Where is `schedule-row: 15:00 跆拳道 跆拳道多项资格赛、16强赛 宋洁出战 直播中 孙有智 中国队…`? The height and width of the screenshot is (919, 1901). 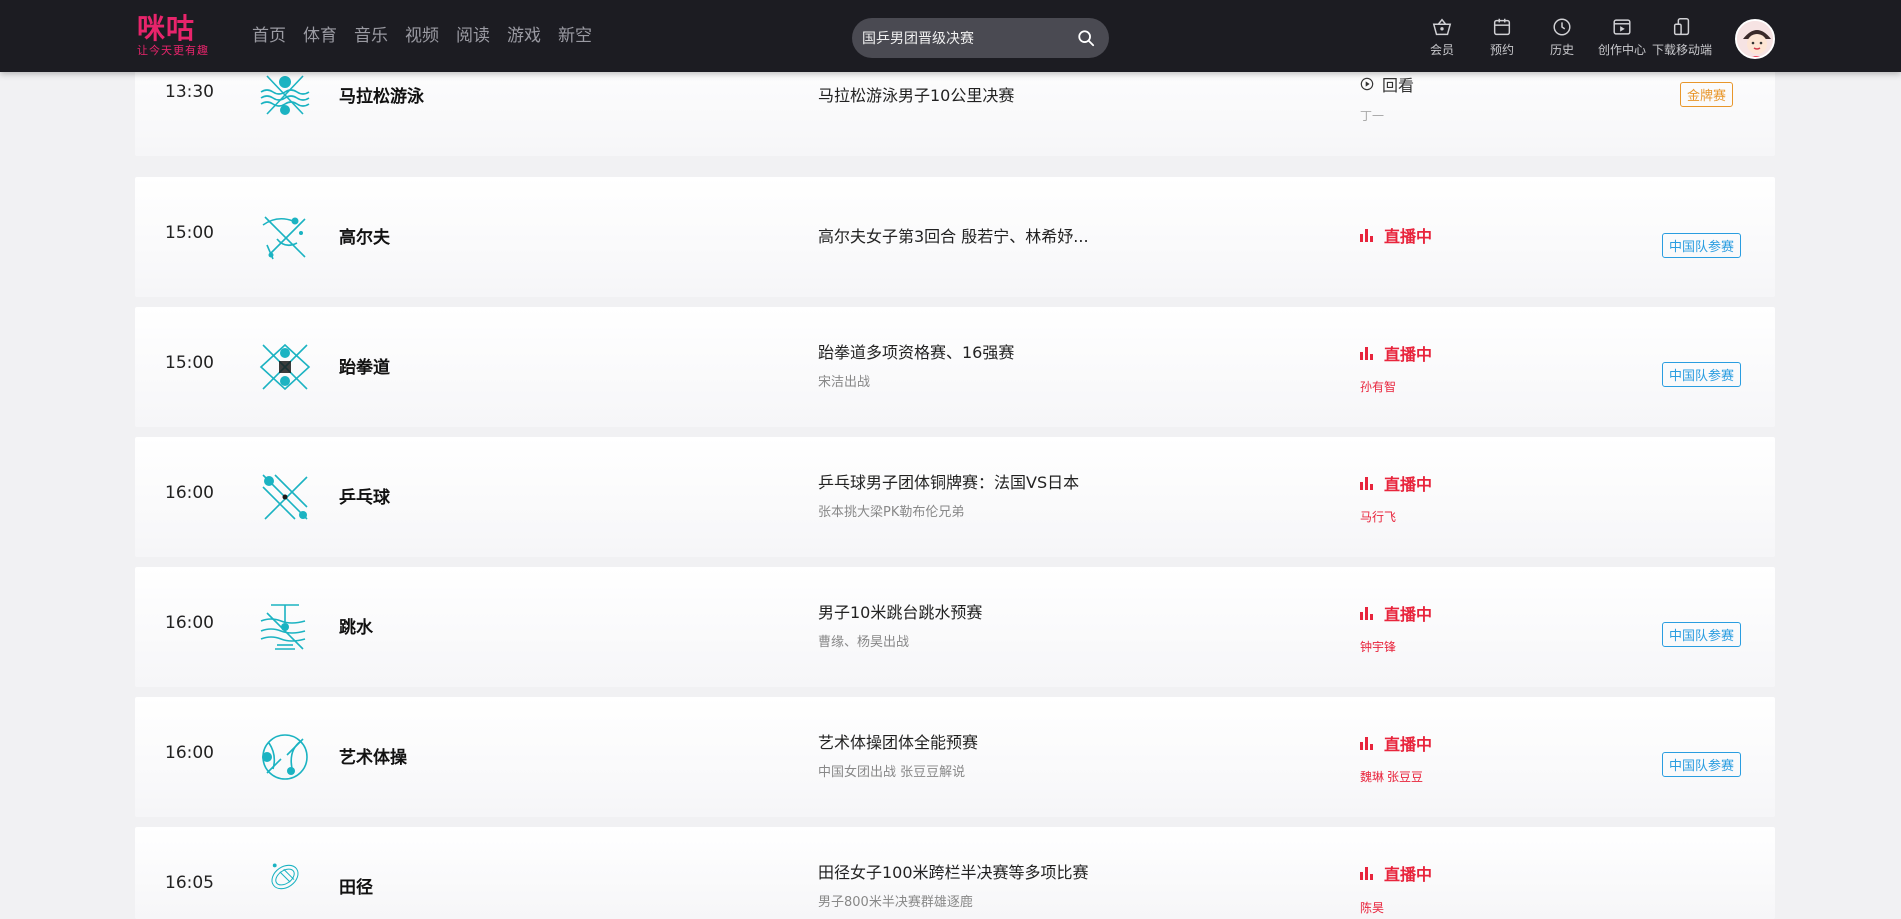
schedule-row: 15:00 跆拳道 跆拳道多项资格赛、16强赛 宋洁出战 直播中 孙有智 中国队… is located at coordinates (955, 367).